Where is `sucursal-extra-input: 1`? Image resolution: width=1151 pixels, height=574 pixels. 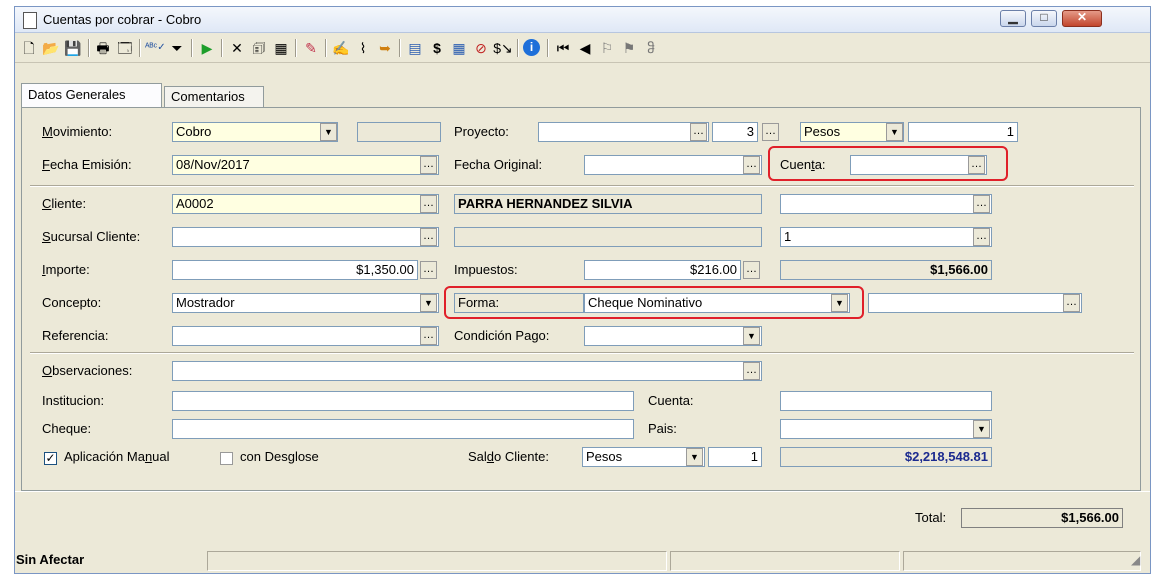
sucursal-extra-input: 1 is located at coordinates (886, 237).